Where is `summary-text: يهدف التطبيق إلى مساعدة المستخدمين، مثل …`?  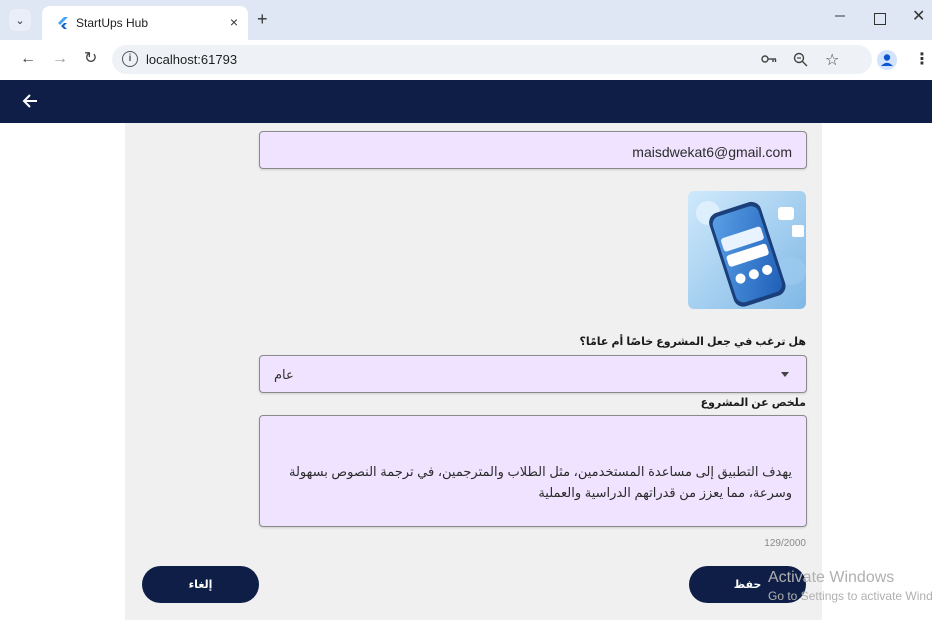
summary-text: يهدف التطبيق إلى مساعدة المستخدمين، مثل … is located at coordinates (540, 482).